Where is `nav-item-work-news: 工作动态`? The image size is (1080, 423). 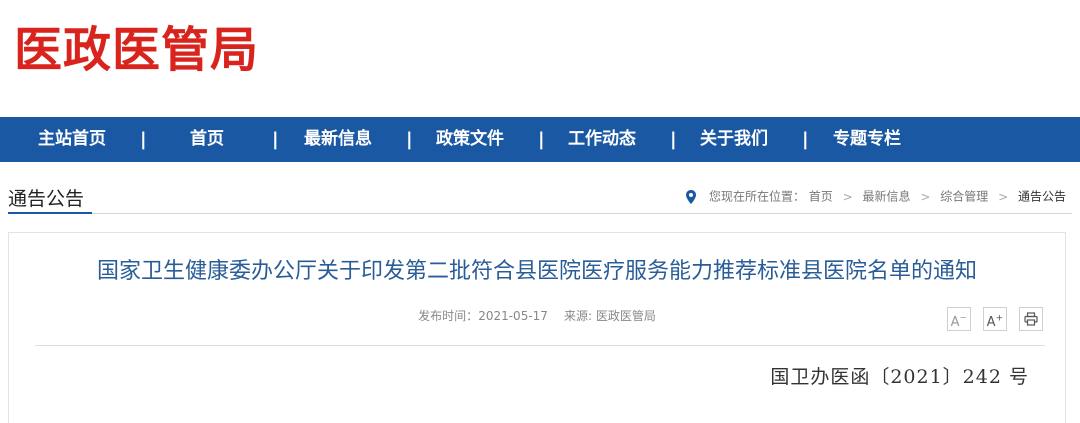
nav-item-work-news: 工作动态 is located at coordinates (602, 139).